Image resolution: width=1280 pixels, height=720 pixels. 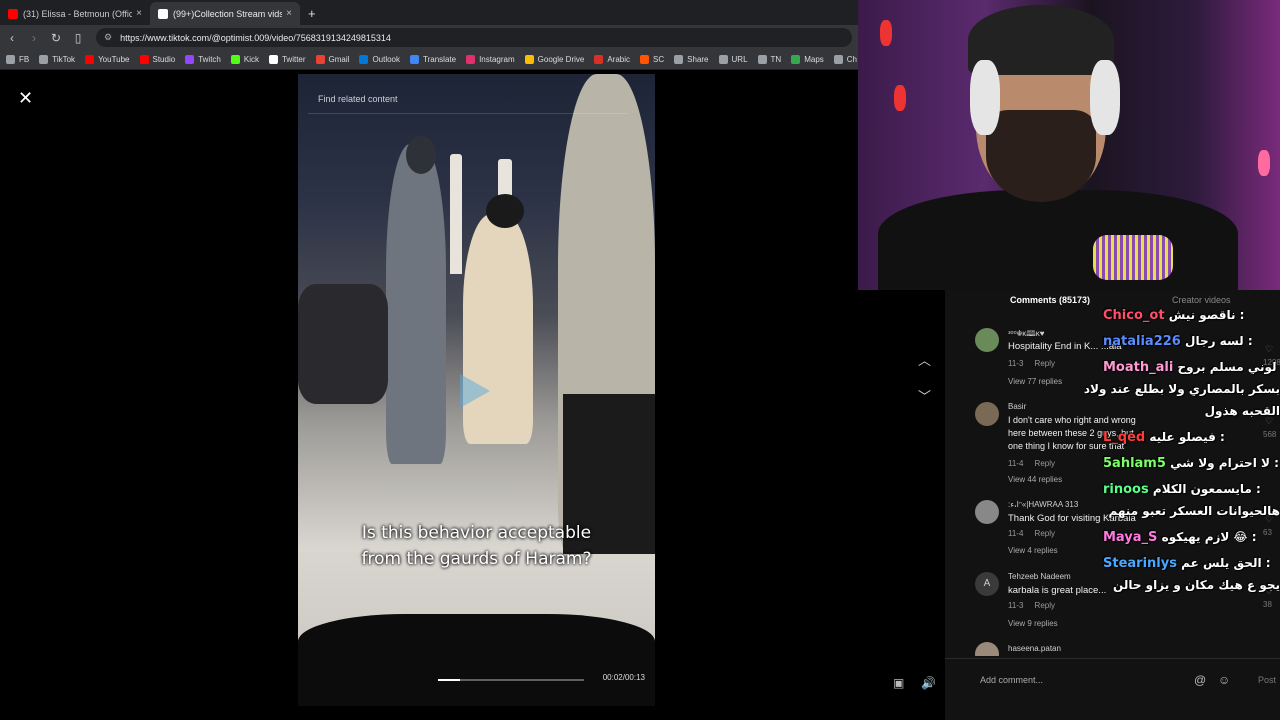 I want to click on comment-author: Tehzeeb Nadeem, so click(x=1039, y=576).